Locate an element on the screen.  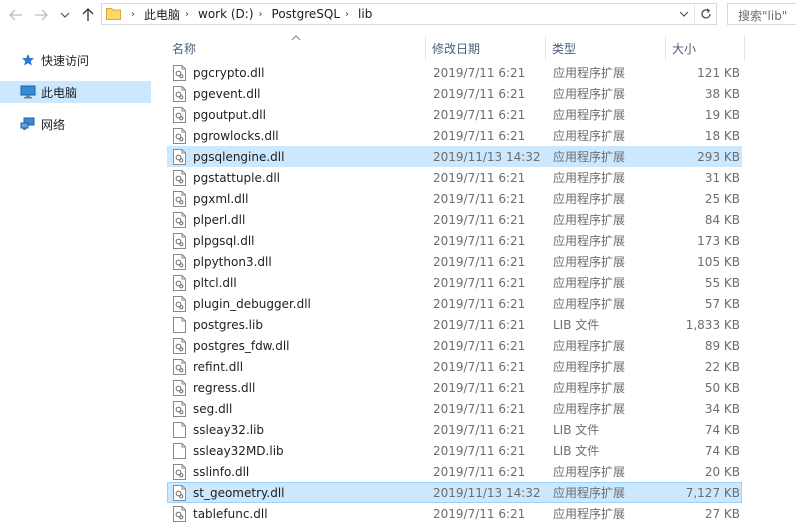
file-row: refint.dll 2019/7/11 6:21 应用程序扩展 22 KB is located at coordinates (454, 366).